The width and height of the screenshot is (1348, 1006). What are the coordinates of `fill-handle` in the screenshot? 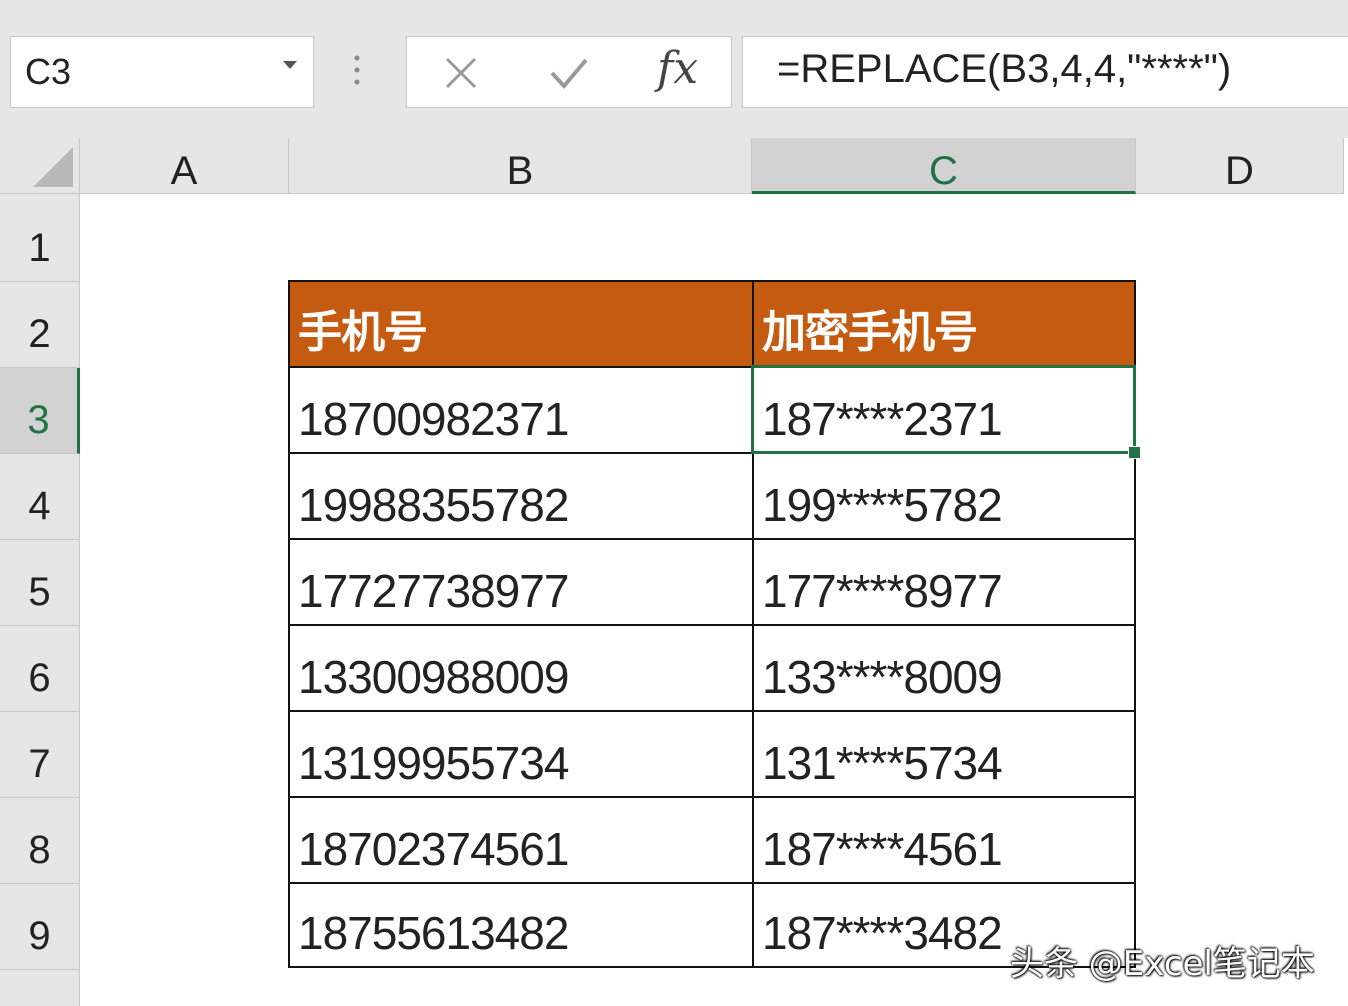 It's located at (1134, 452).